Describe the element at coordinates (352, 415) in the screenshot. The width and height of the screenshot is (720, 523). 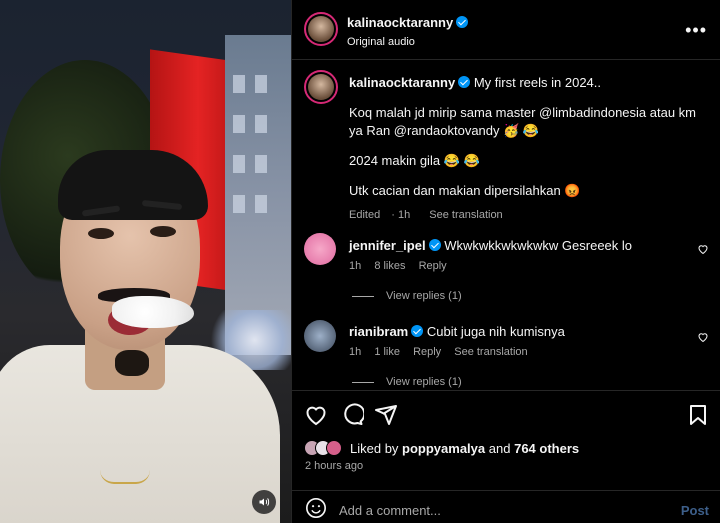
I see `comment-bubble-icon` at that location.